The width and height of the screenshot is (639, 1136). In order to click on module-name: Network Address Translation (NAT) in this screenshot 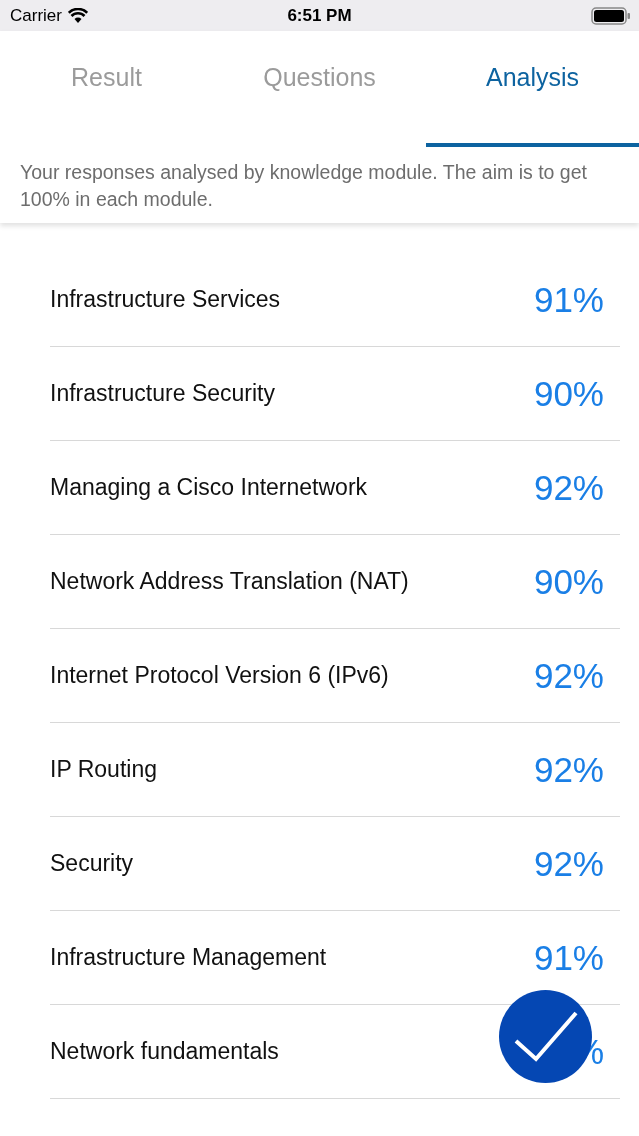, I will do `click(229, 581)`.